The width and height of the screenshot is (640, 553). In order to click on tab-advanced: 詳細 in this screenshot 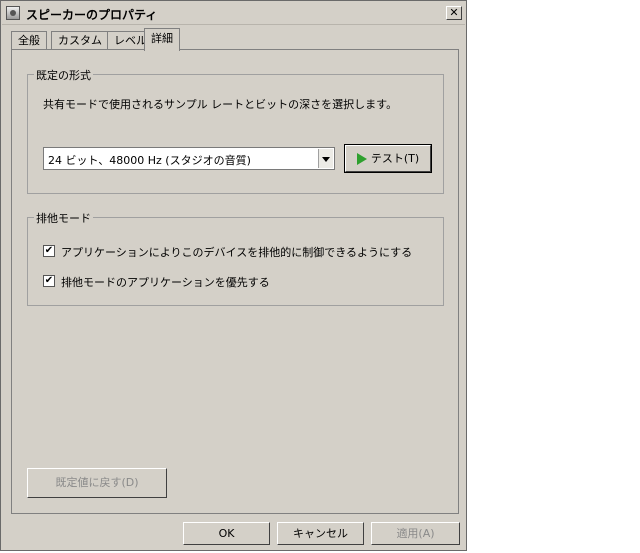, I will do `click(162, 39)`.